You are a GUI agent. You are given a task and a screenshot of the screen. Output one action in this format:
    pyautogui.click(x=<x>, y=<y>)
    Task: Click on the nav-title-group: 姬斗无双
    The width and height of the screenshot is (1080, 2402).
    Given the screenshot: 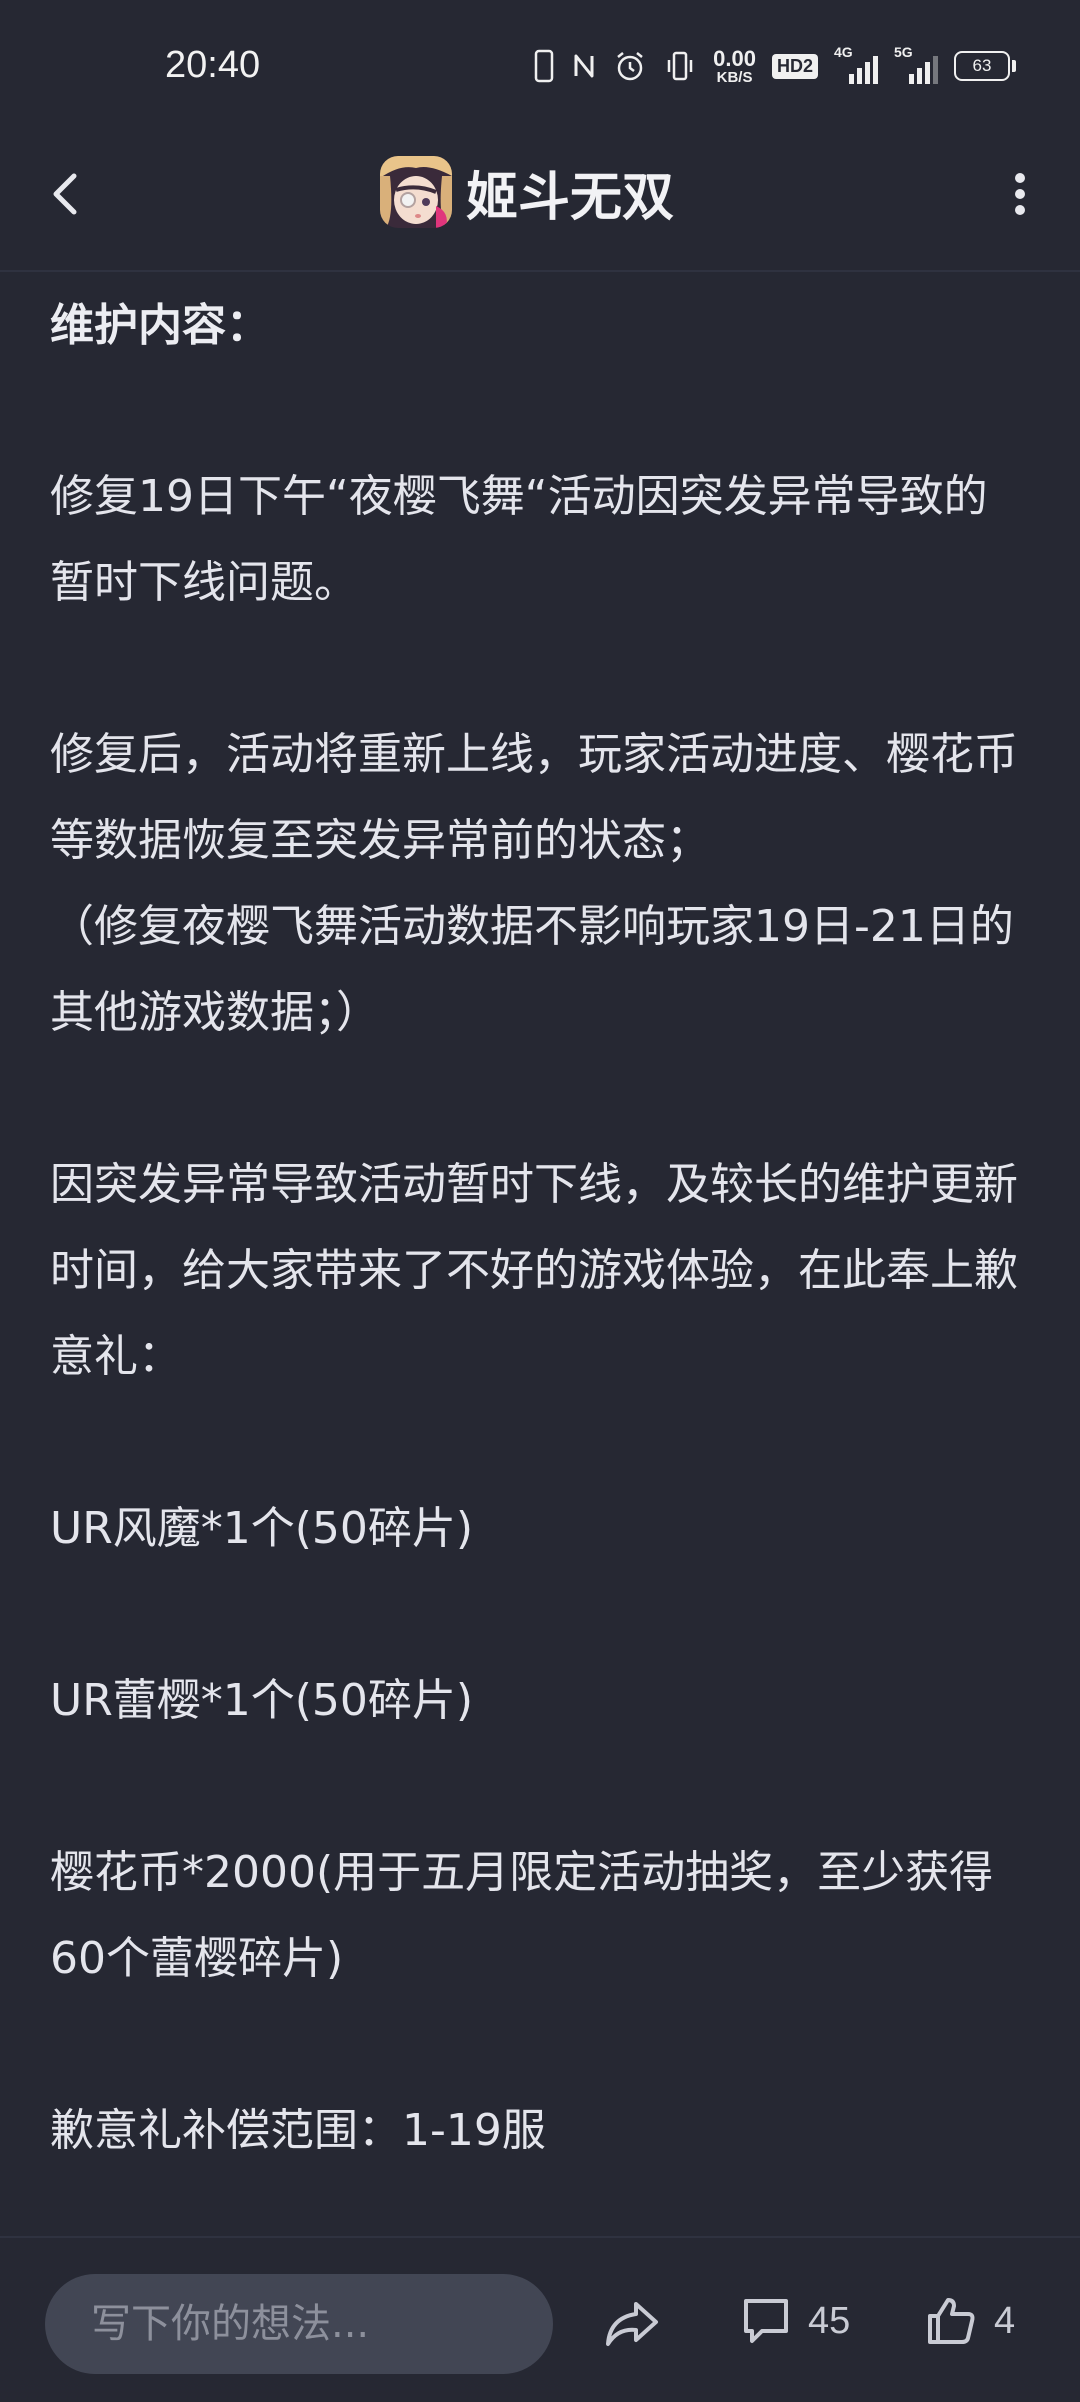 What is the action you would take?
    pyautogui.click(x=527, y=192)
    